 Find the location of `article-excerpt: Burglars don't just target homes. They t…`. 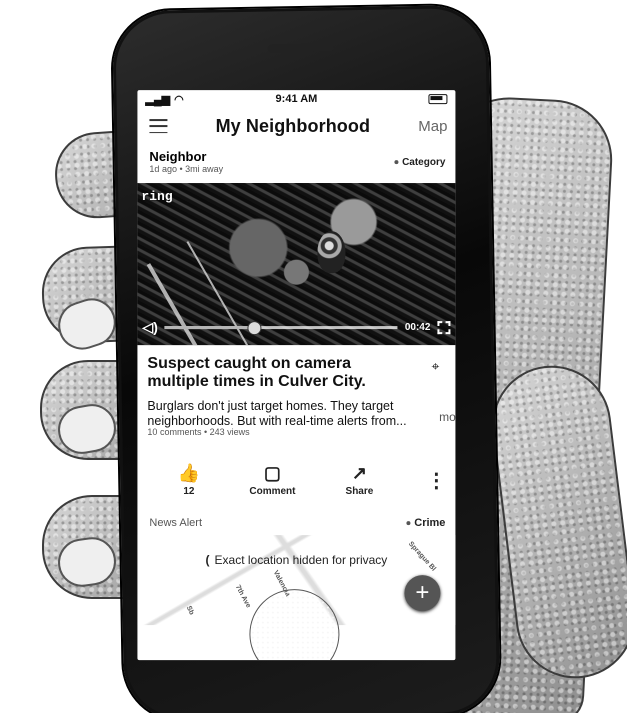

article-excerpt: Burglars don't just target homes. They t… is located at coordinates (301, 414).